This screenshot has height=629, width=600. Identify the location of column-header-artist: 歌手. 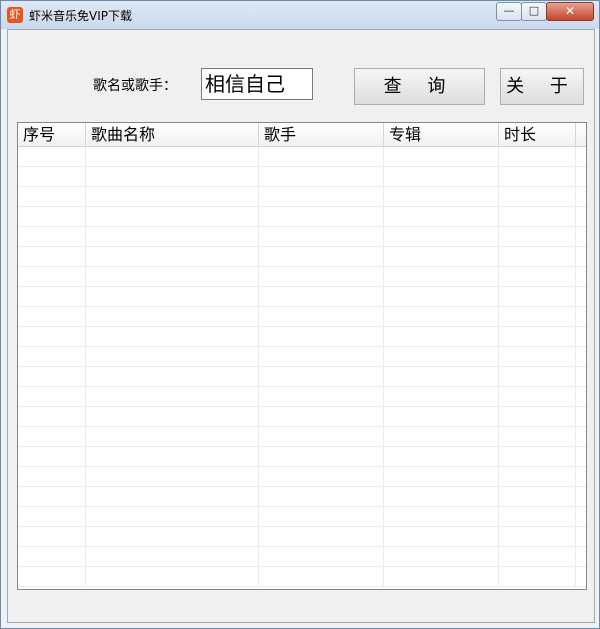
(321, 134).